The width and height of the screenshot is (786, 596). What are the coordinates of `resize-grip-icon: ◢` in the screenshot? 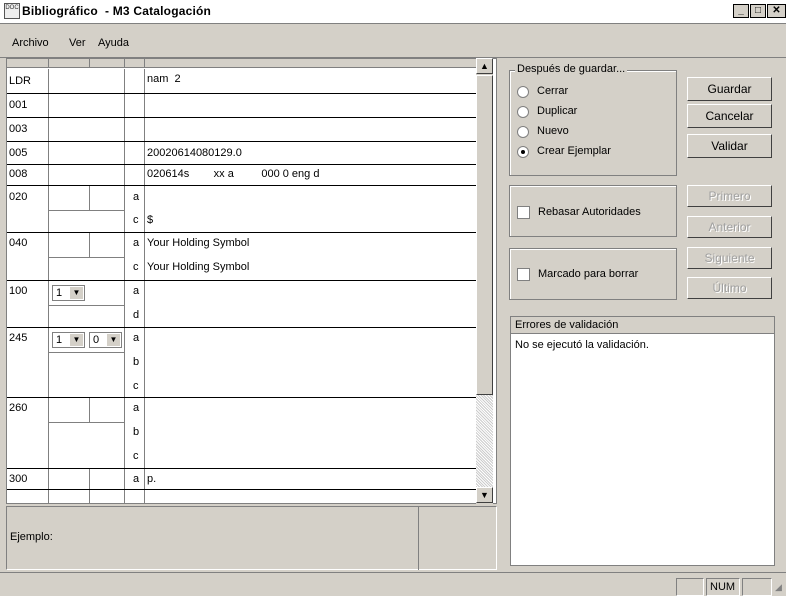 It's located at (780, 588).